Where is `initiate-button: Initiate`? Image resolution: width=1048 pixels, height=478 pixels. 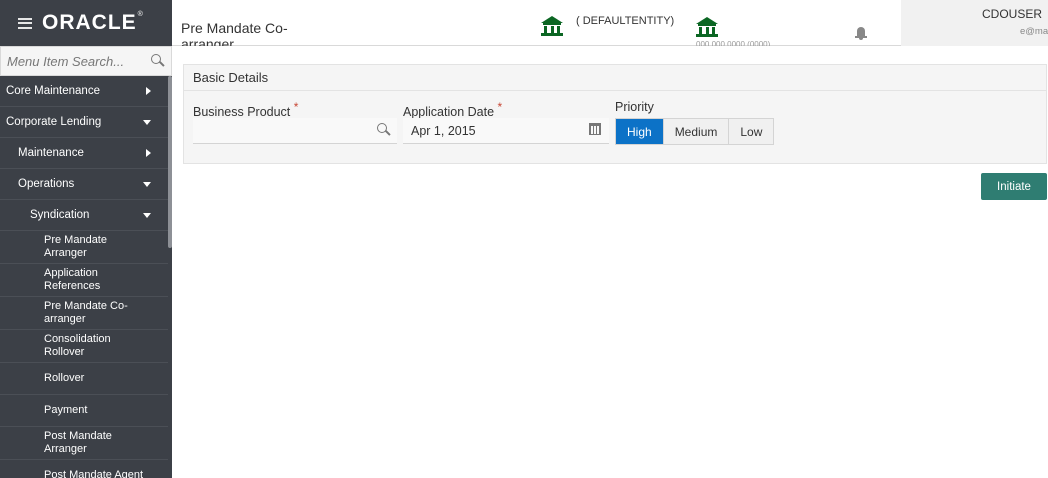
initiate-button: Initiate is located at coordinates (1014, 186).